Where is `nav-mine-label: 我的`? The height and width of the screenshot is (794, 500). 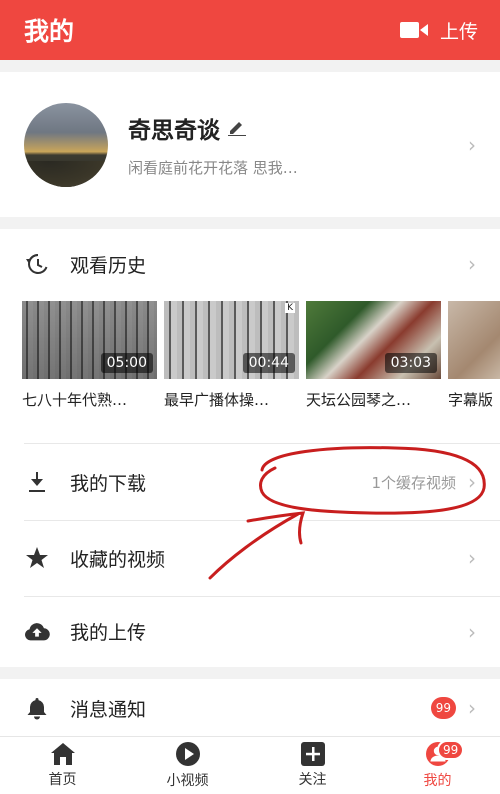 nav-mine-label: 我的 is located at coordinates (437, 781).